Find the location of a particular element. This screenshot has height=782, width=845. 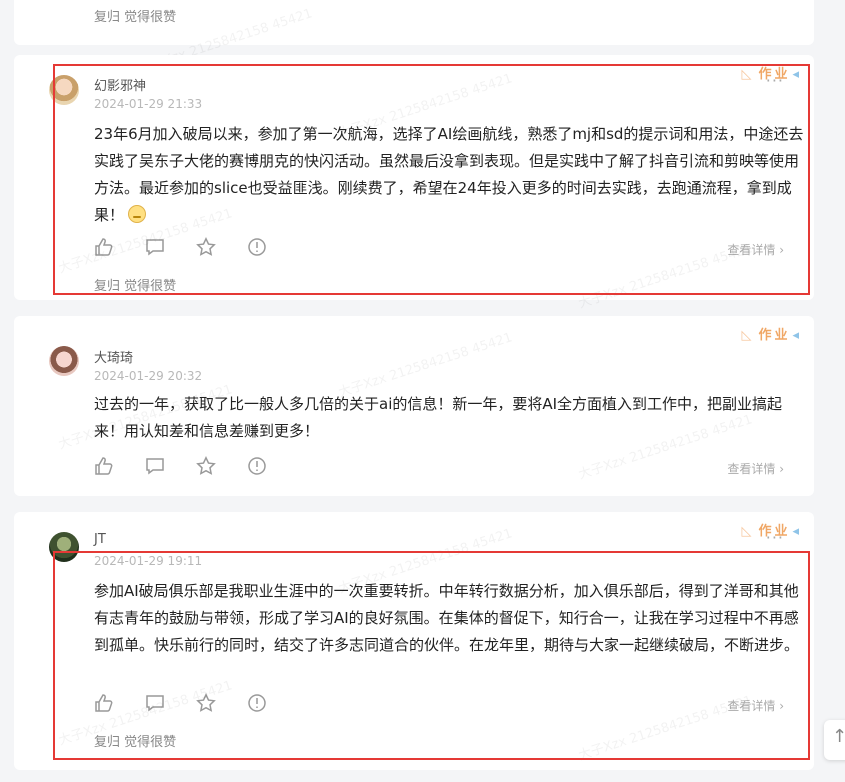

comment-icon is located at coordinates (156, 467).